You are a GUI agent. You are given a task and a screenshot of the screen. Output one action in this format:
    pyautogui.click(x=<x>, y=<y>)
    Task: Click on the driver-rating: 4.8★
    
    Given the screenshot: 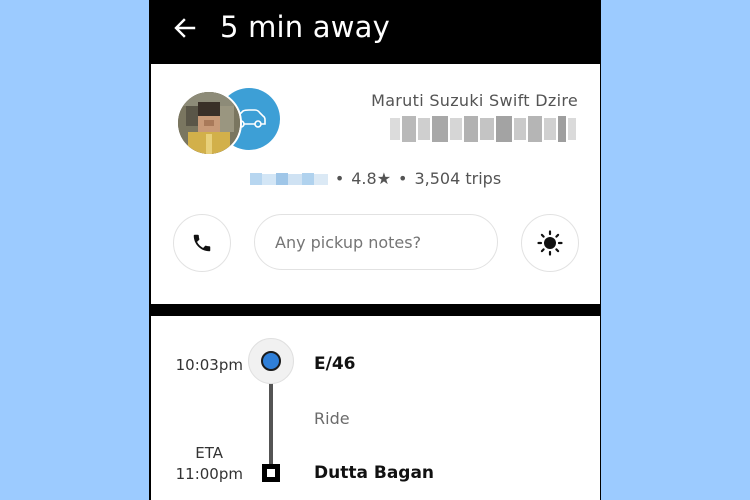 What is the action you would take?
    pyautogui.click(x=371, y=178)
    